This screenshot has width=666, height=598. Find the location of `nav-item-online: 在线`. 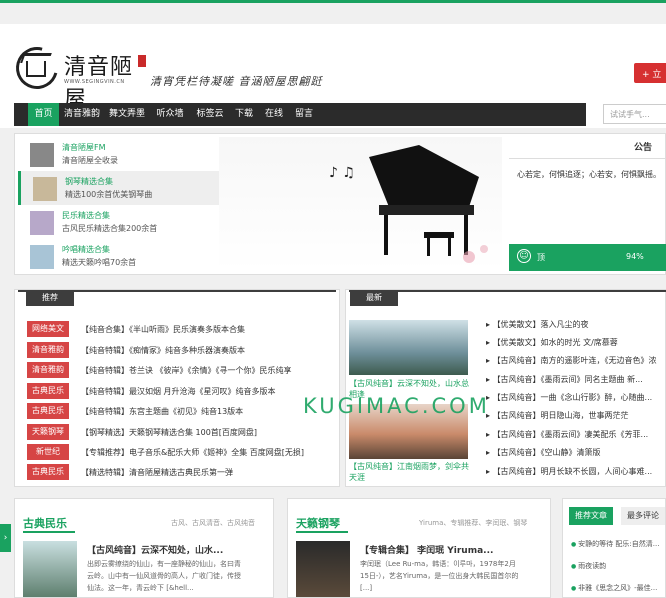

nav-item-online: 在线 is located at coordinates (274, 114).